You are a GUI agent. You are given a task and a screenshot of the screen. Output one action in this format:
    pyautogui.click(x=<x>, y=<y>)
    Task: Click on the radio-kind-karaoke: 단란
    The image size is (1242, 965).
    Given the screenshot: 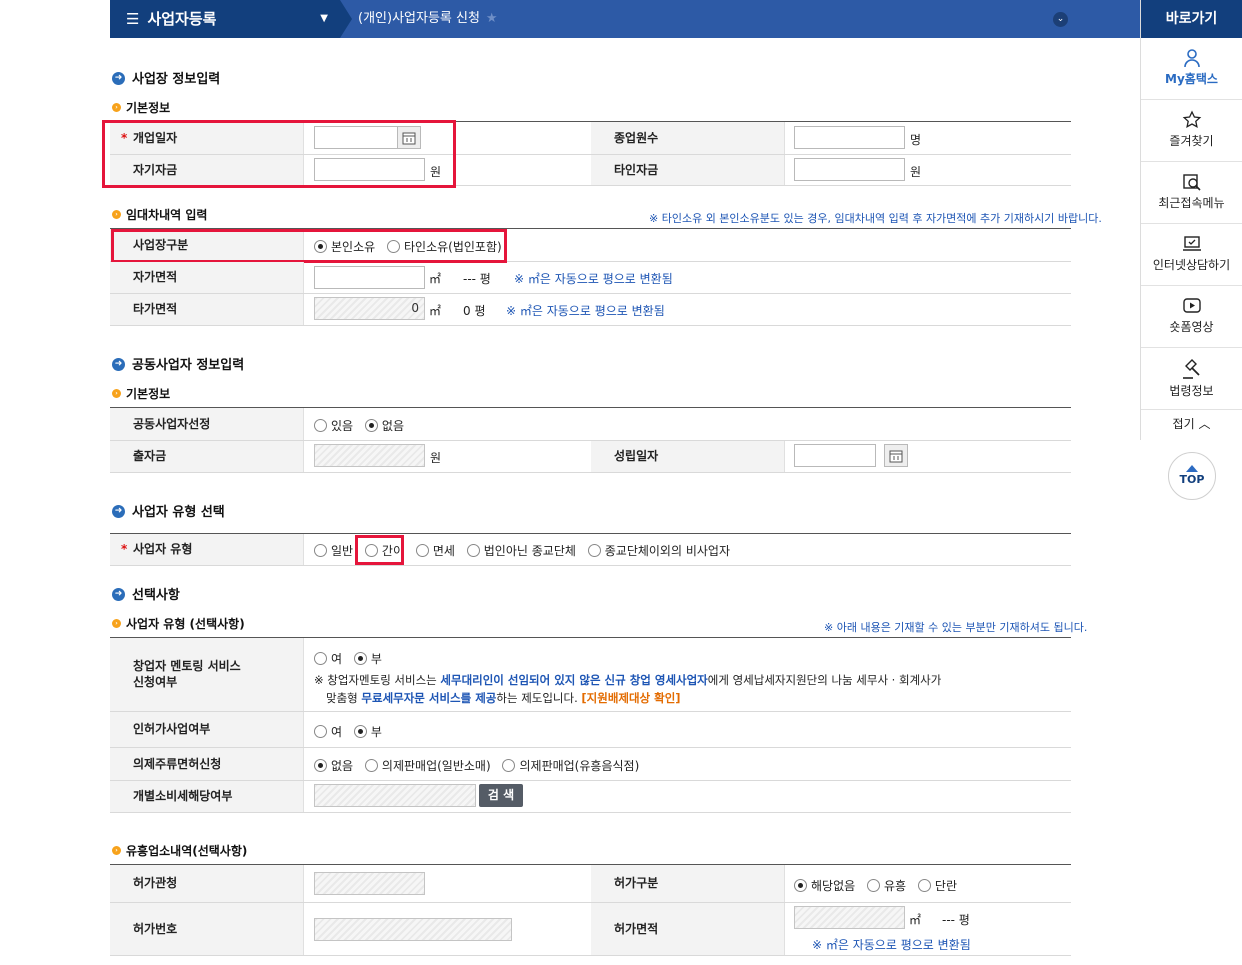 What is the action you would take?
    pyautogui.click(x=937, y=886)
    